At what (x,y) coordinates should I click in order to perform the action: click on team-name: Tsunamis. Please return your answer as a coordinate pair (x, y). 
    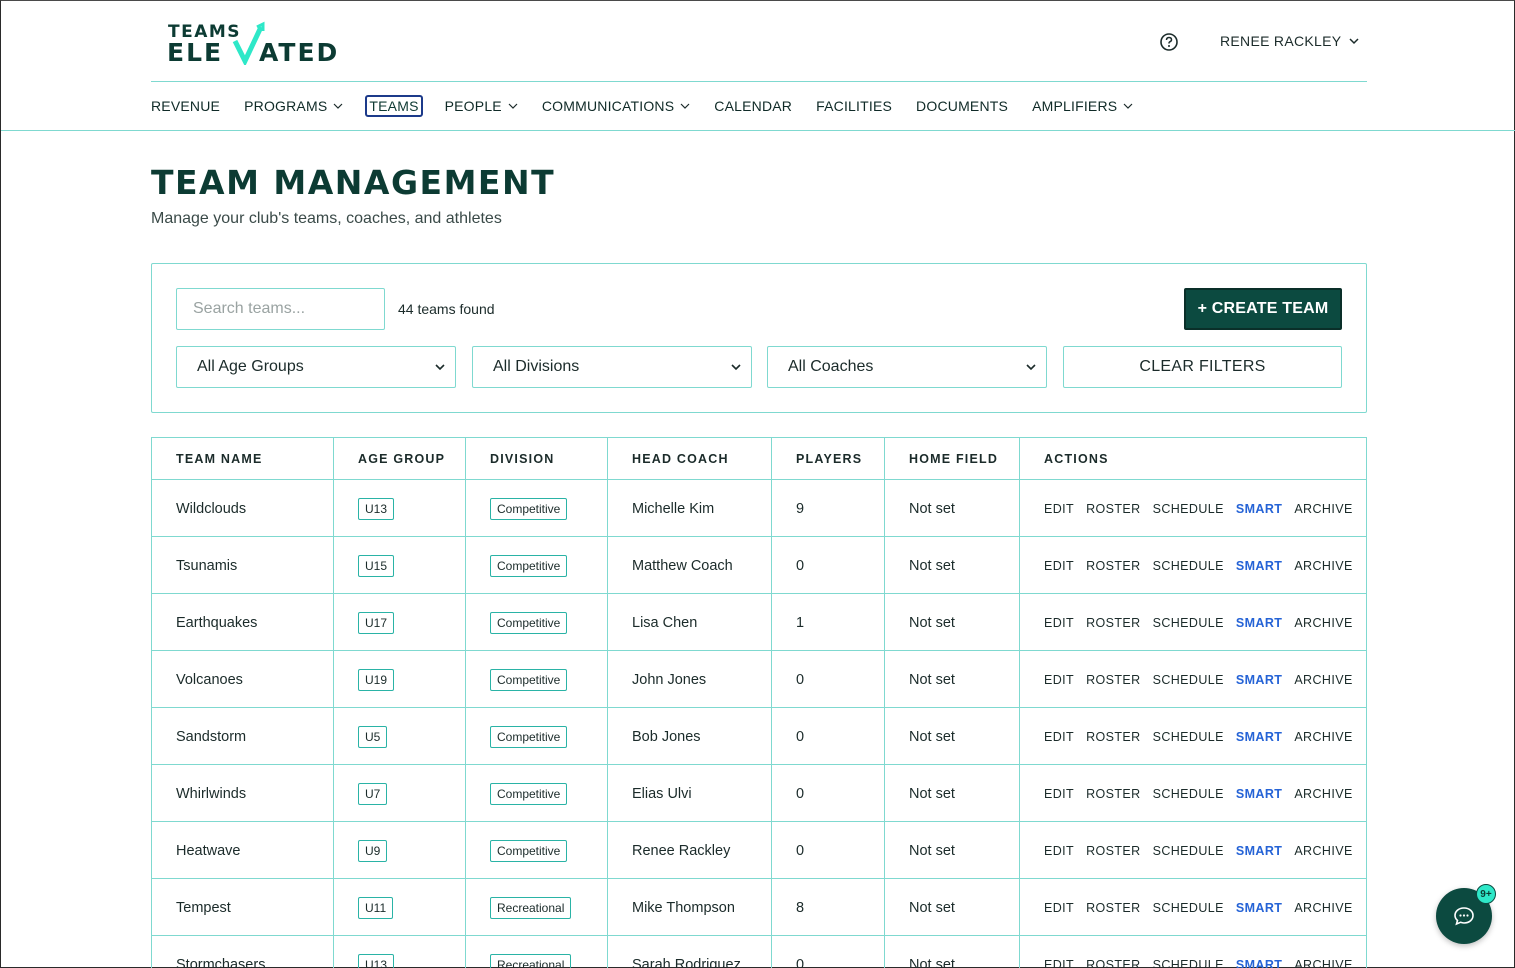
    Looking at the image, I should click on (206, 566).